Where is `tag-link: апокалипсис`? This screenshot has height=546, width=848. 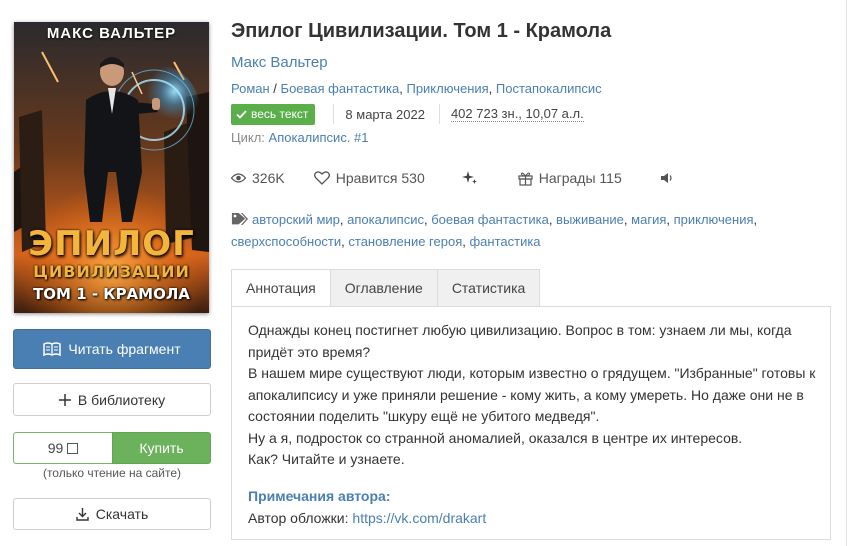 tag-link: апокалипсис is located at coordinates (385, 219).